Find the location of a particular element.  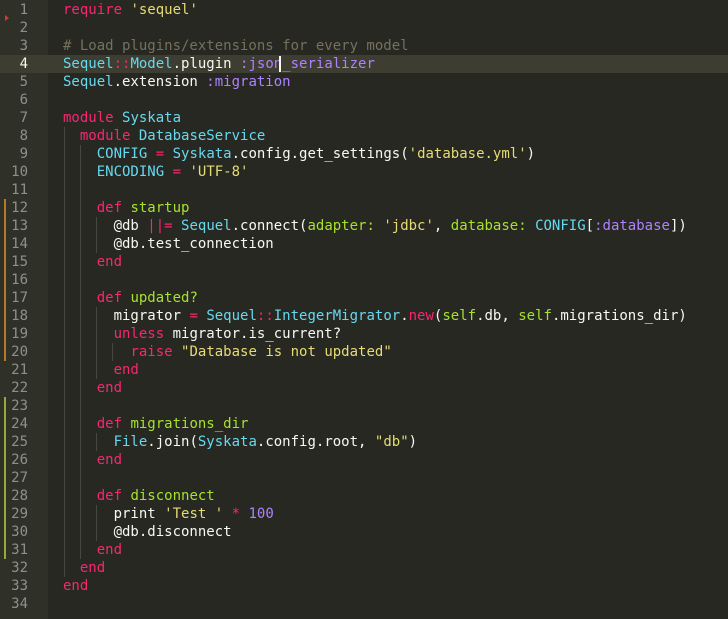

code-token: * is located at coordinates (236, 514).